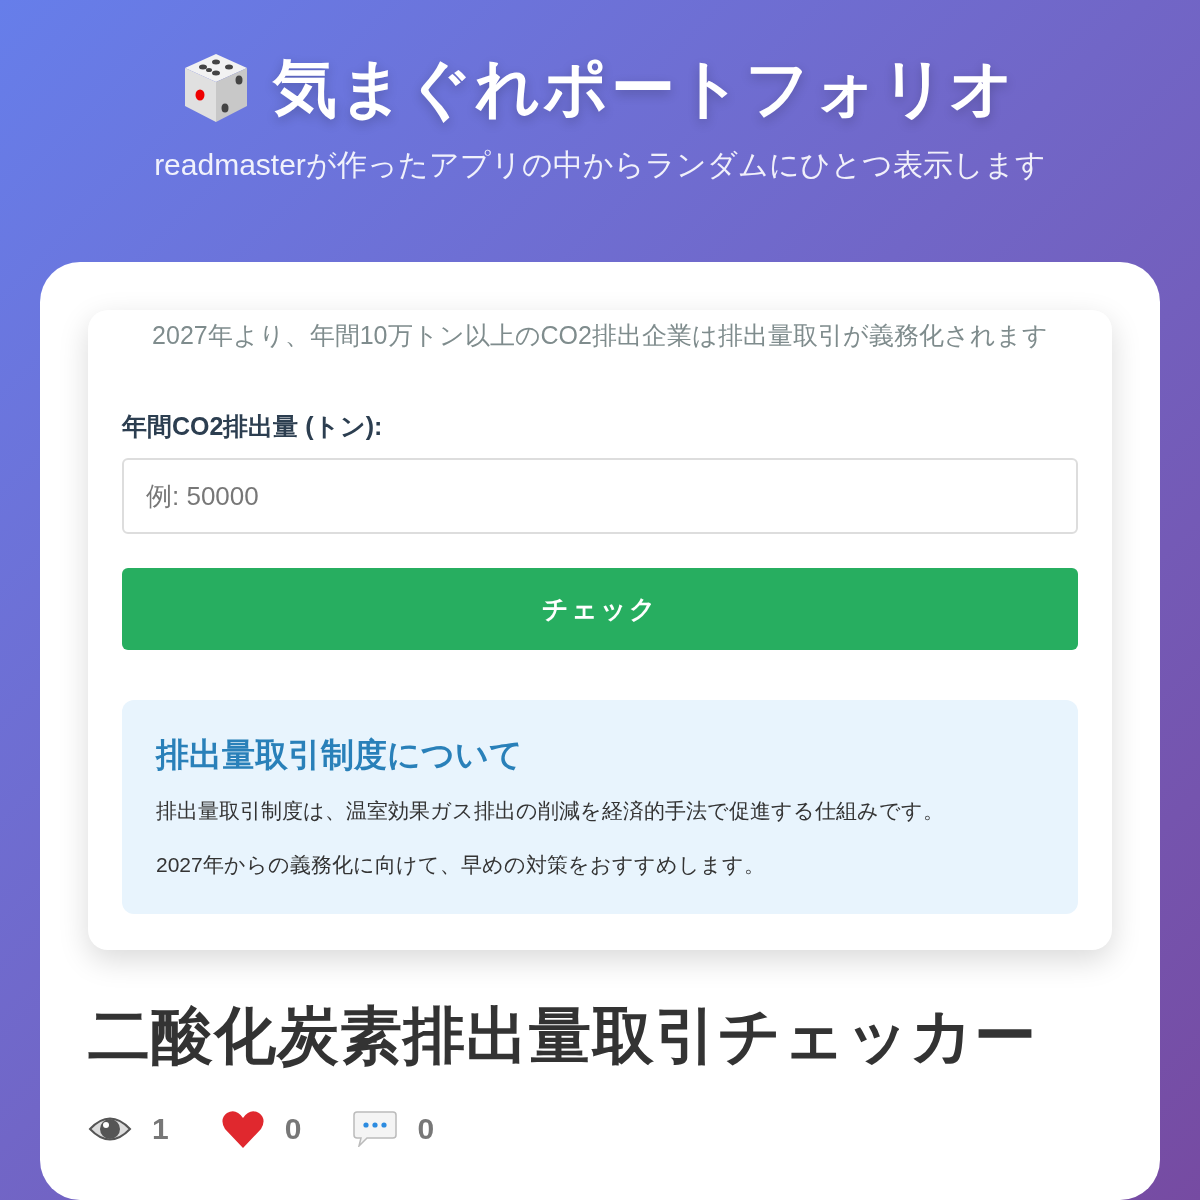 This screenshot has width=1200, height=1200. Describe the element at coordinates (242, 1128) in the screenshot. I see `heart-icon` at that location.